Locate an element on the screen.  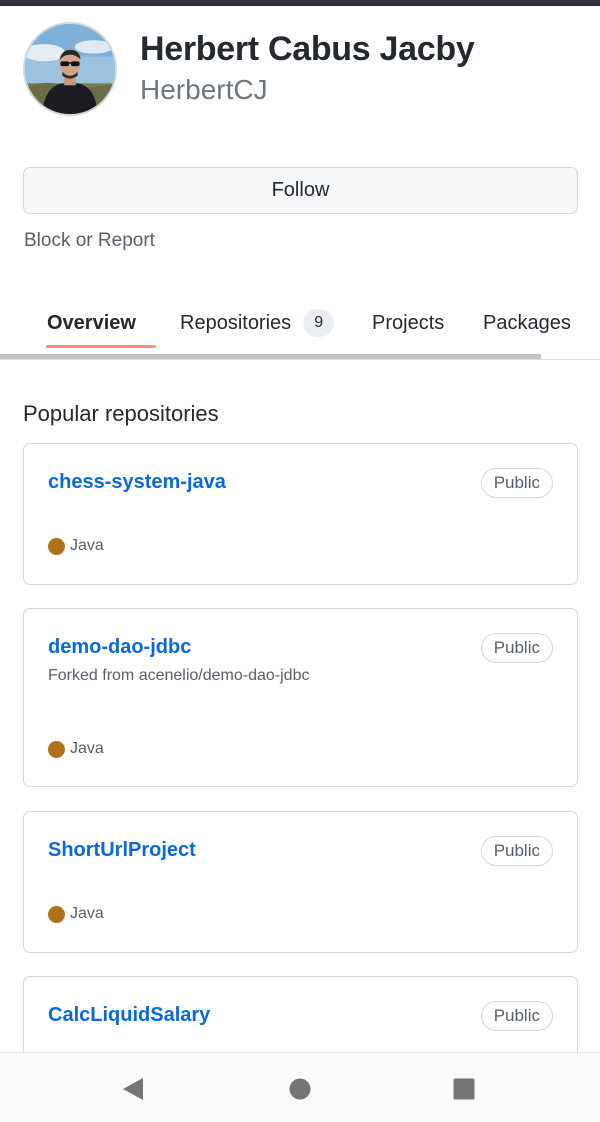
nav-recents-button is located at coordinates (464, 1089).